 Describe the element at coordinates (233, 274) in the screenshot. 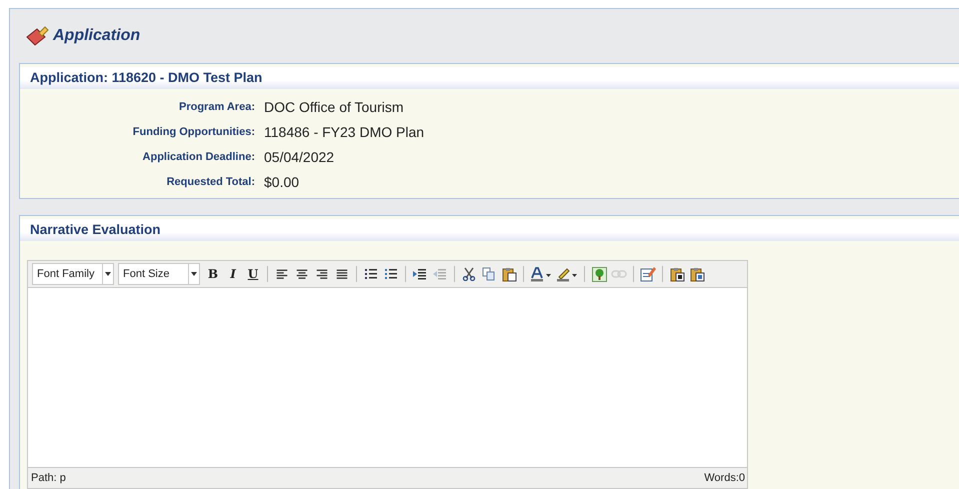

I see `italic-button: I` at that location.